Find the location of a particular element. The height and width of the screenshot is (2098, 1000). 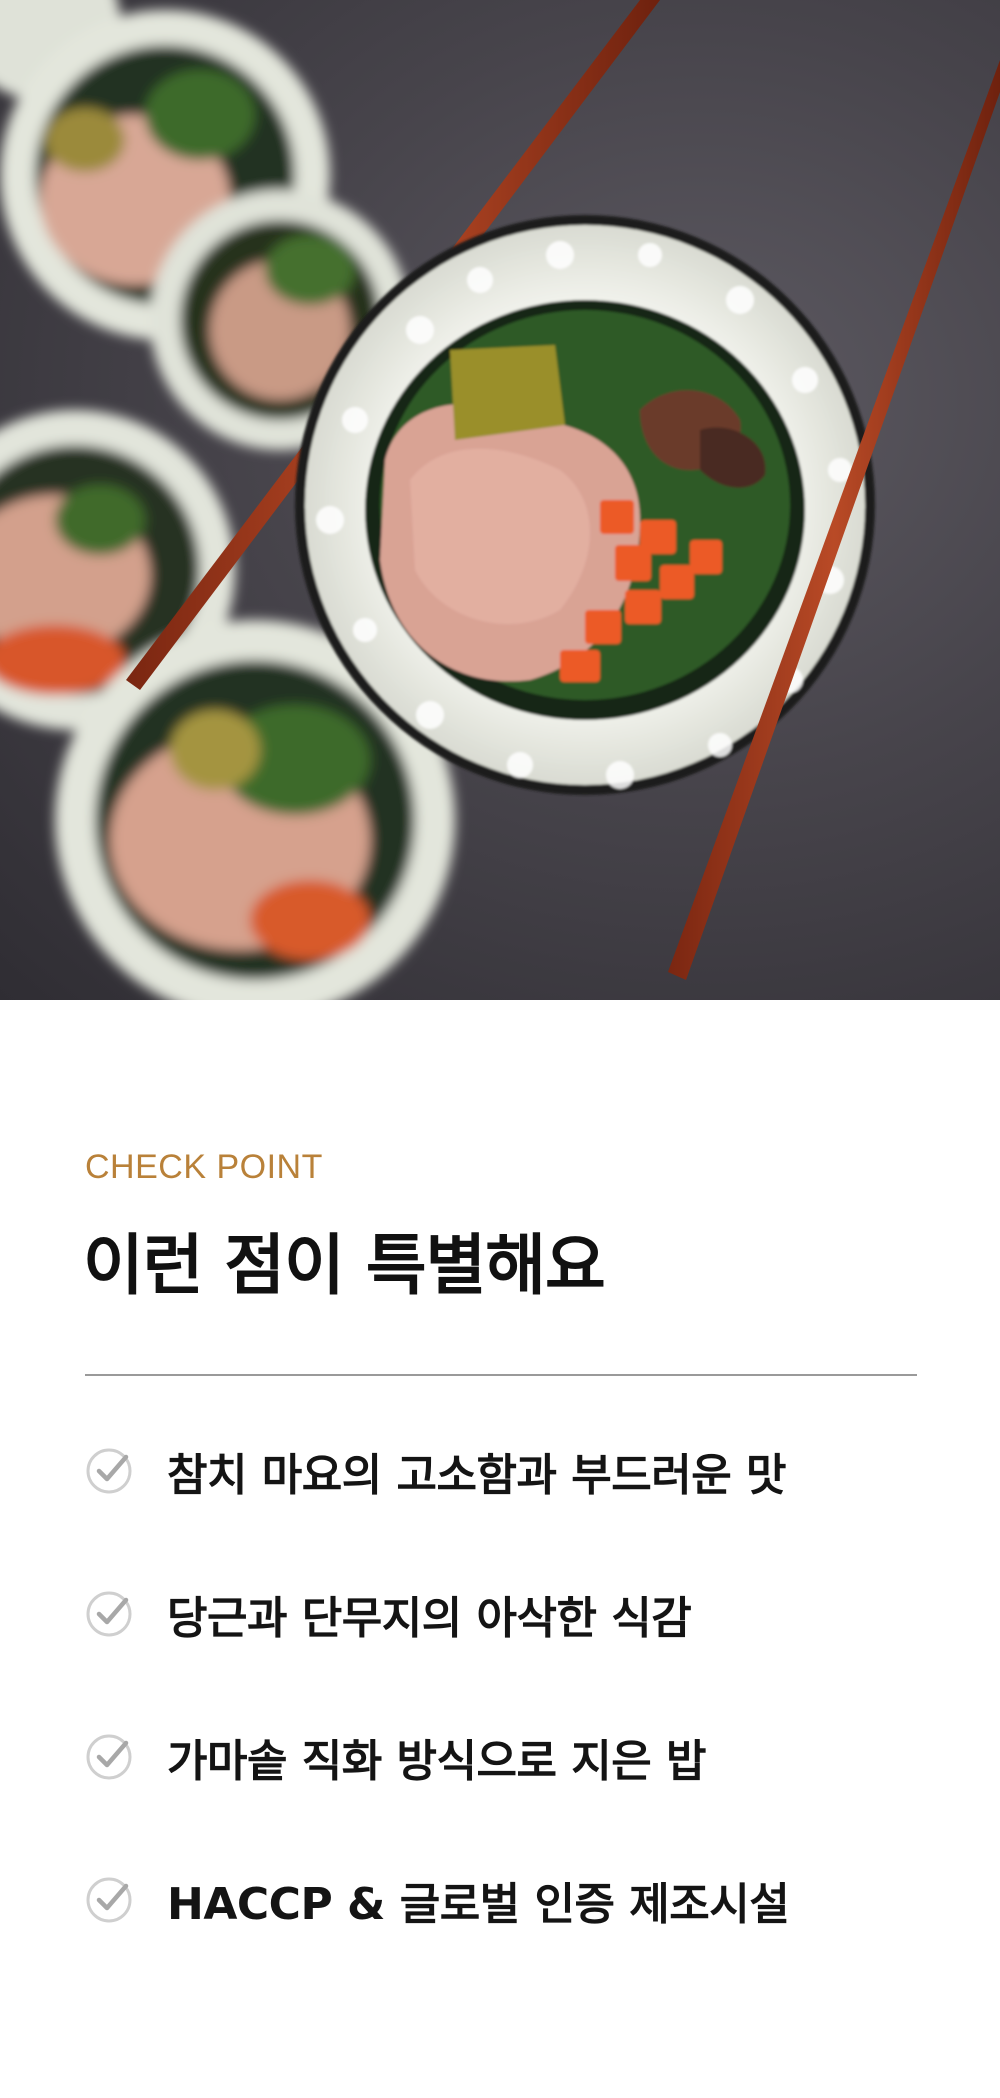

list-item: 가마솥 직화 방식으로 지은 밥 is located at coordinates (437, 1759).